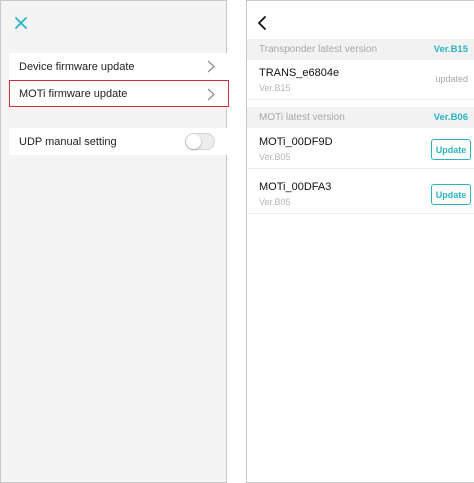 Image resolution: width=474 pixels, height=483 pixels. I want to click on moti-device-name: MOTi_00DF9D, so click(296, 142).